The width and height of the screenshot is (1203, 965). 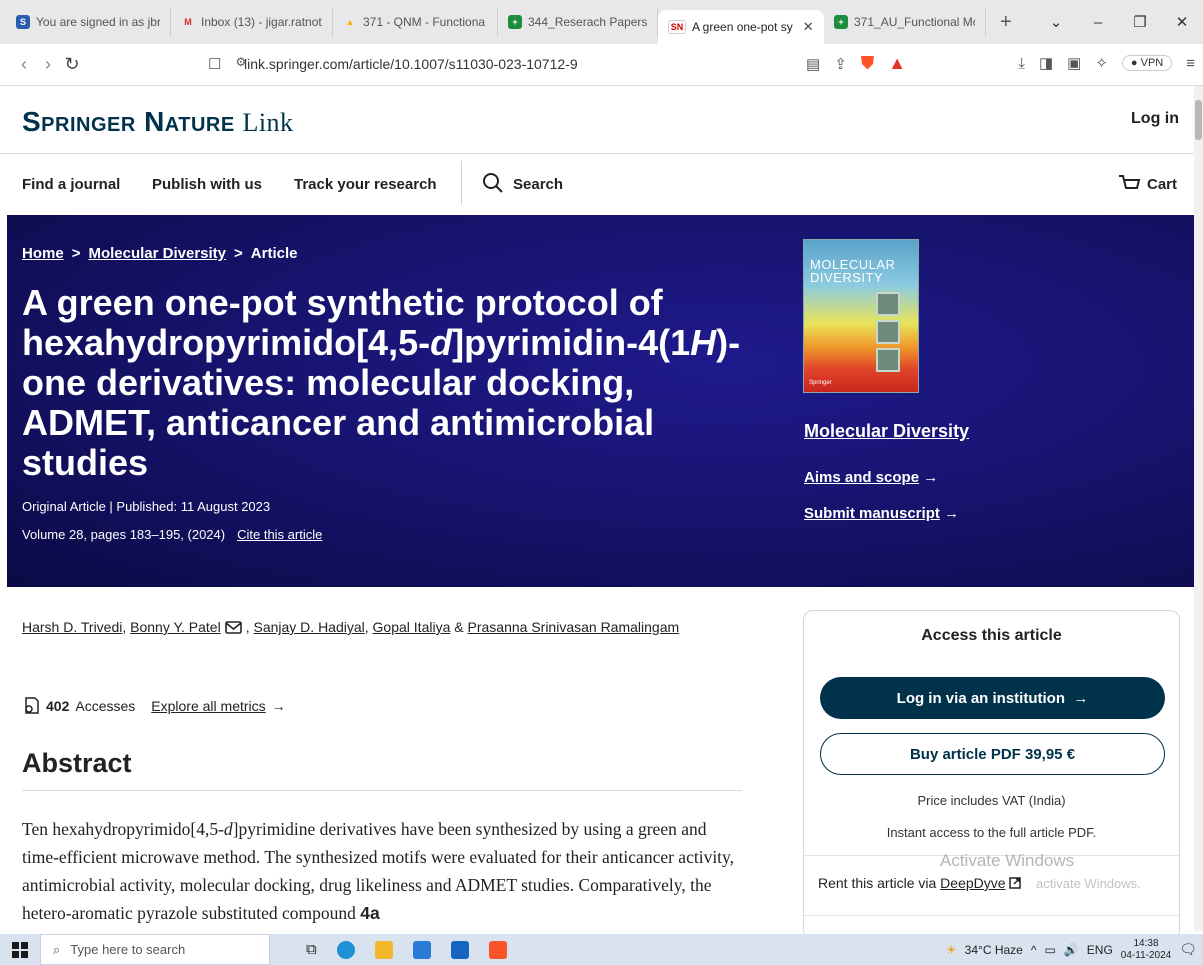 What do you see at coordinates (493, 183) in the screenshot?
I see `search-icon` at bounding box center [493, 183].